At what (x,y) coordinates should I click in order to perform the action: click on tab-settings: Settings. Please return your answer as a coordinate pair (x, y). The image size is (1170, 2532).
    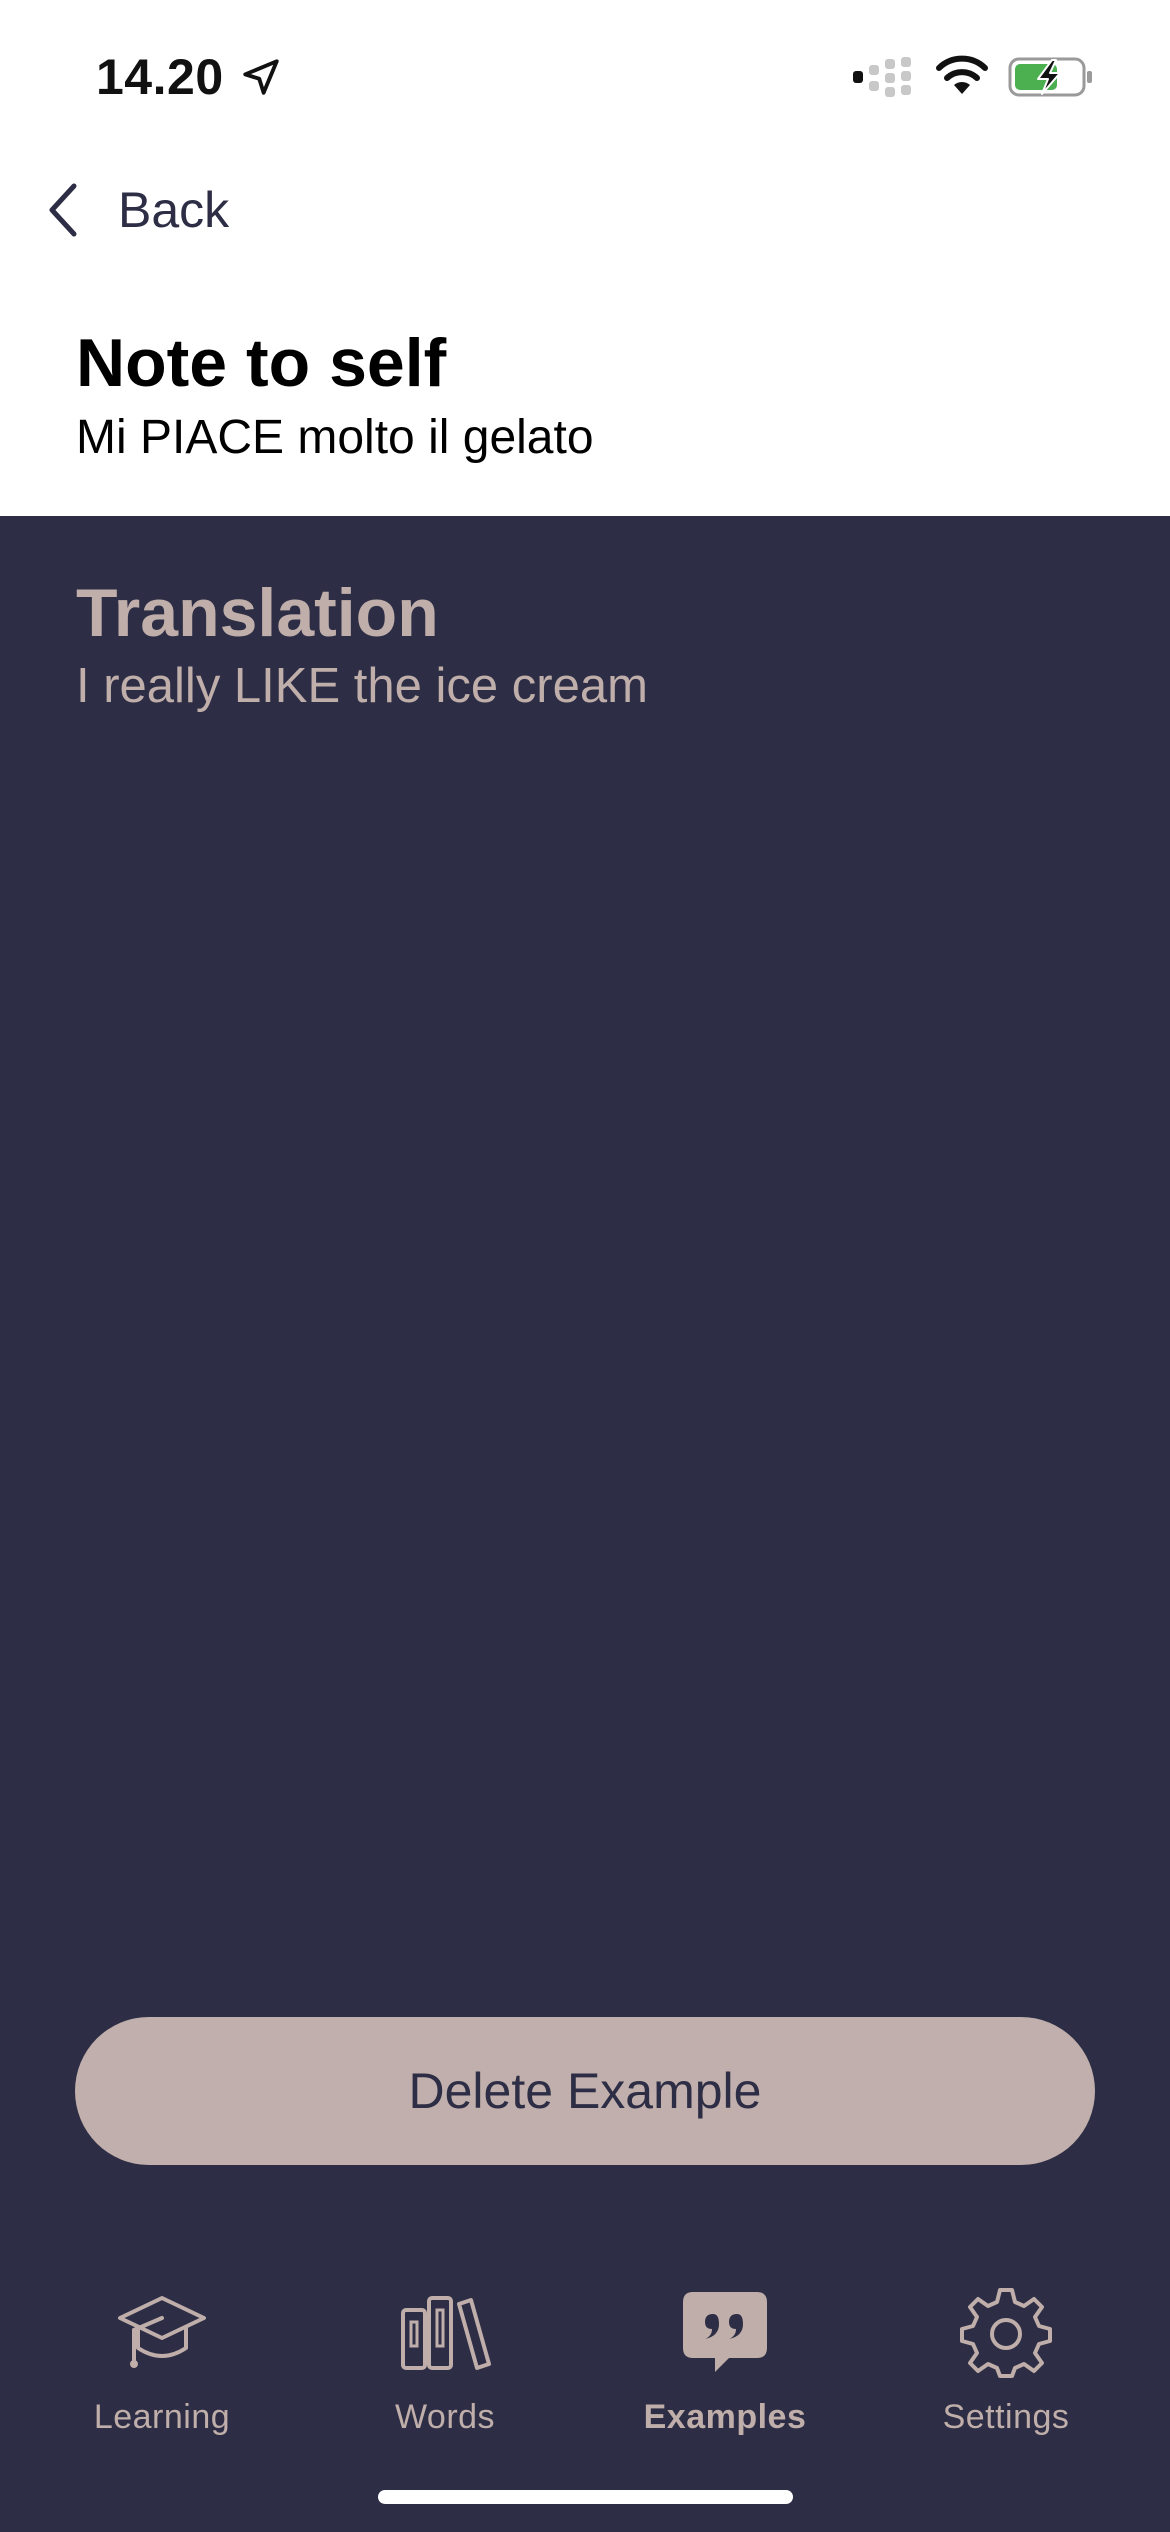
    Looking at the image, I should click on (1006, 2360).